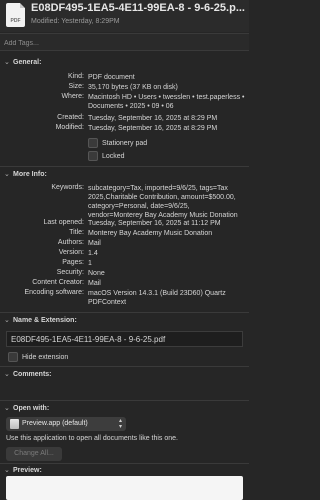 The height and width of the screenshot is (500, 320). Describe the element at coordinates (124, 63) in the screenshot. I see `general-section-header: ⌄ General:` at that location.